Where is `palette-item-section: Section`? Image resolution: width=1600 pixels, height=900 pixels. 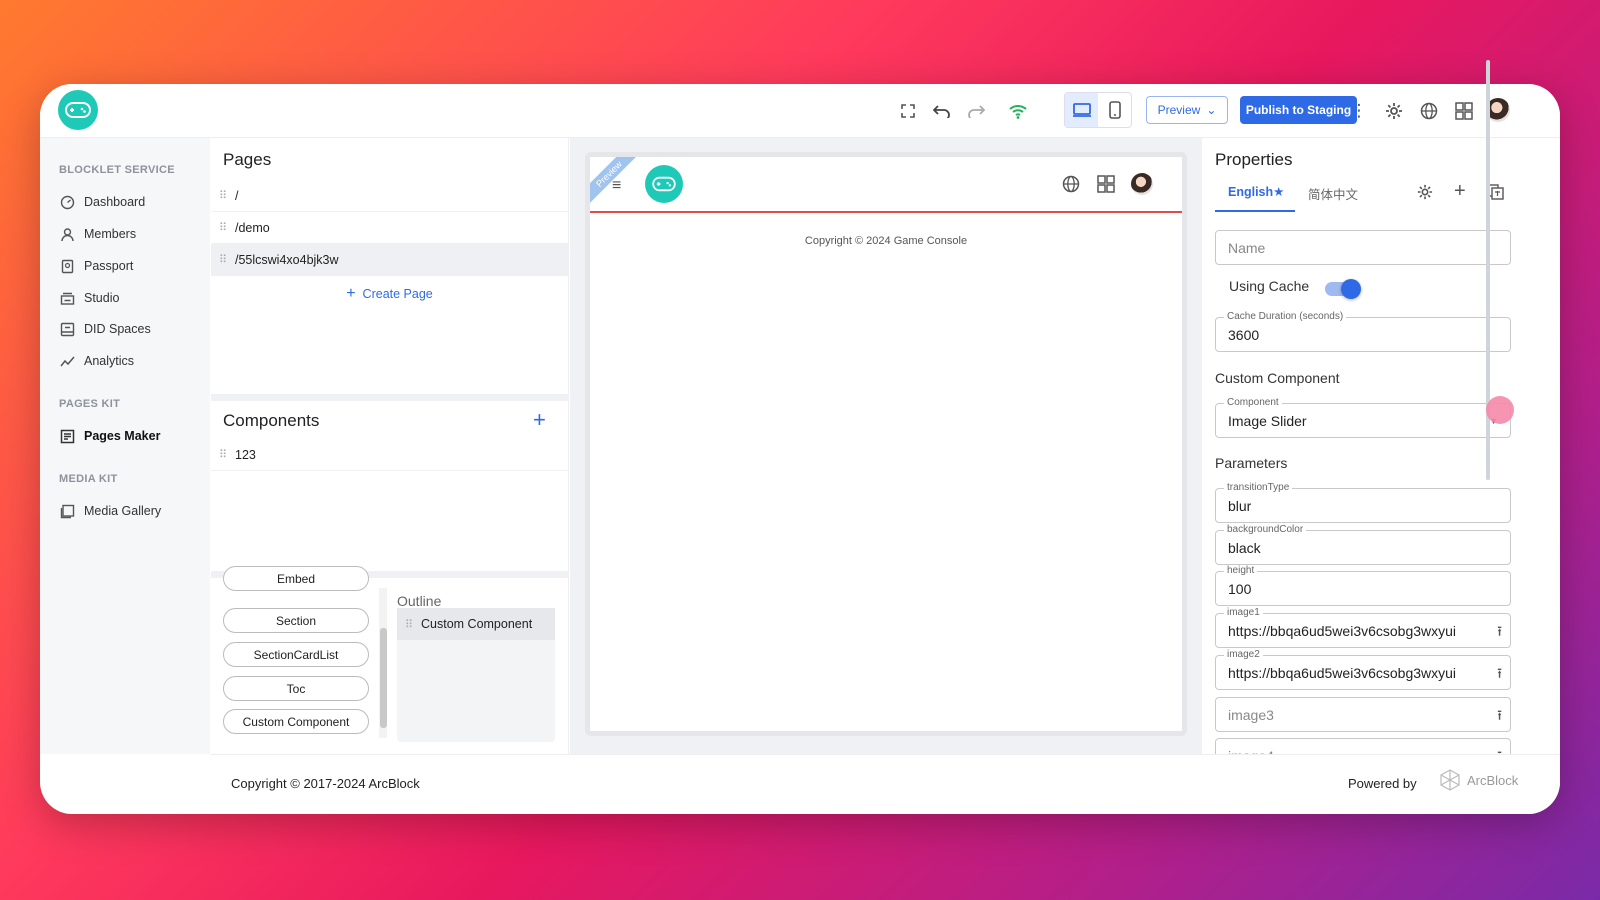
palette-item-section: Section is located at coordinates (296, 620).